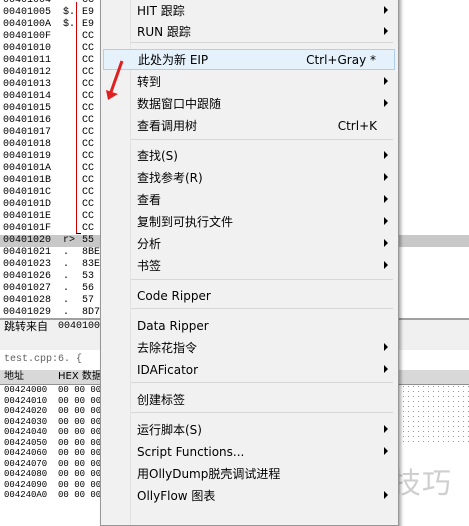 The image size is (469, 526). What do you see at coordinates (249, 126) in the screenshot?
I see `menu-item: 查看调用树 Ctrl+K` at bounding box center [249, 126].